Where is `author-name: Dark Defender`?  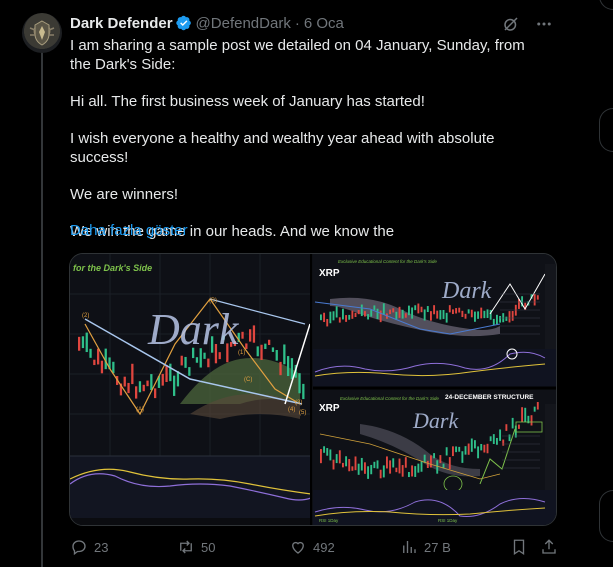
author-name: Dark Defender is located at coordinates (121, 23).